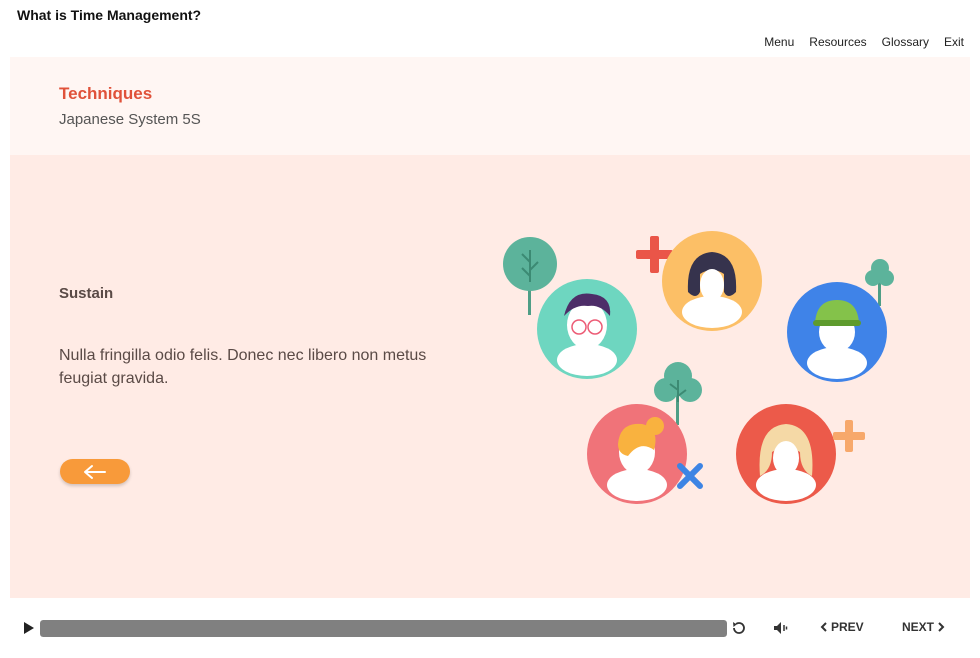 This screenshot has width=980, height=658. I want to click on person-green-hat-icon, so click(837, 332).